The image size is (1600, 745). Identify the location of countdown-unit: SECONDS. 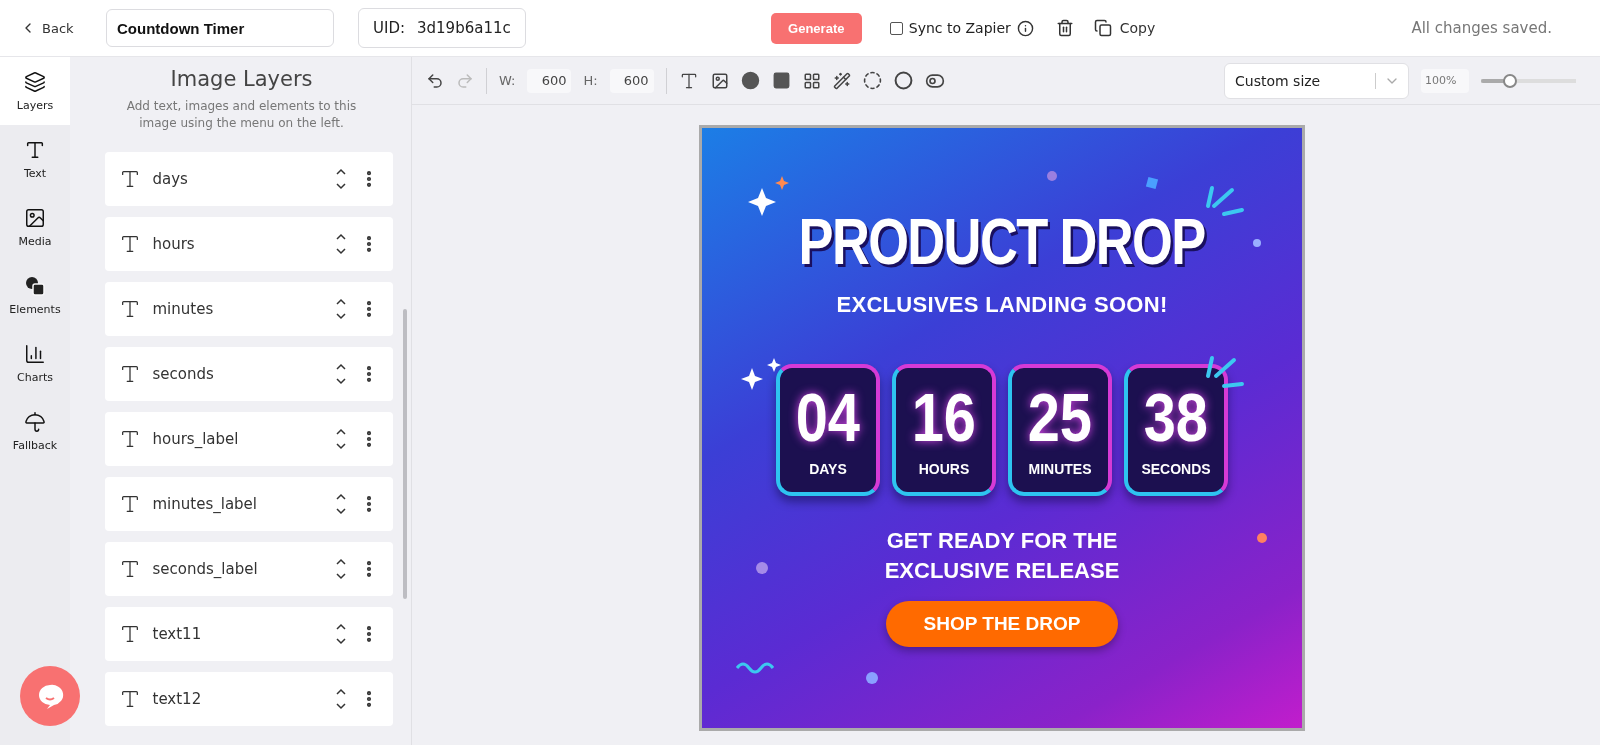
(1176, 469).